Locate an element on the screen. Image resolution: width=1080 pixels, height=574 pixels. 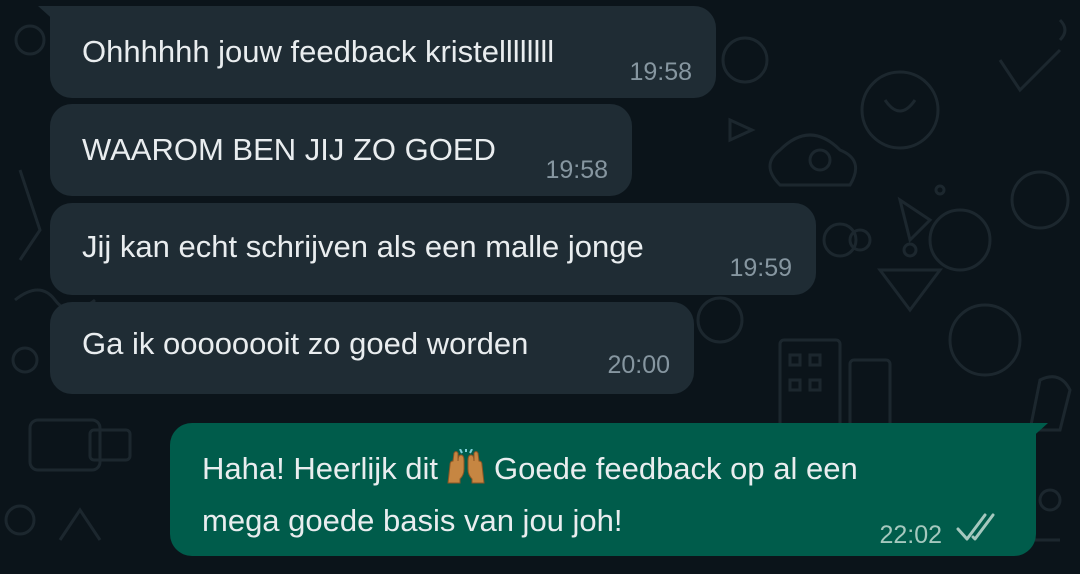
message-timestamp: 20:00 is located at coordinates (638, 365).